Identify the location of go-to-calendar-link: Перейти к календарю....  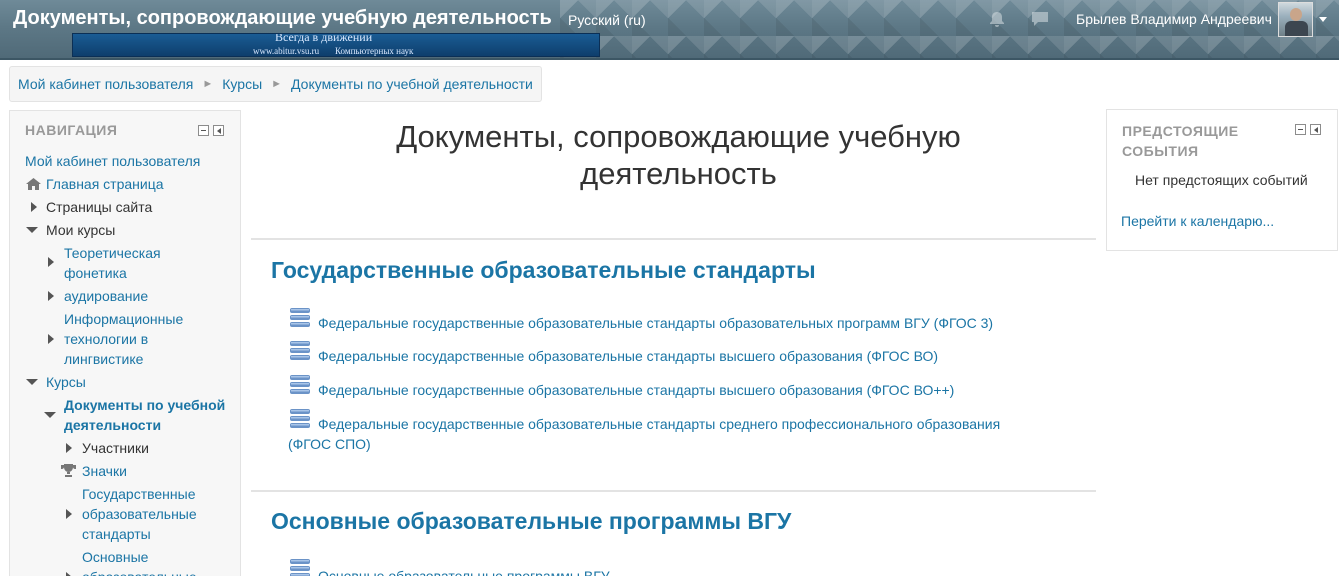
(1197, 221).